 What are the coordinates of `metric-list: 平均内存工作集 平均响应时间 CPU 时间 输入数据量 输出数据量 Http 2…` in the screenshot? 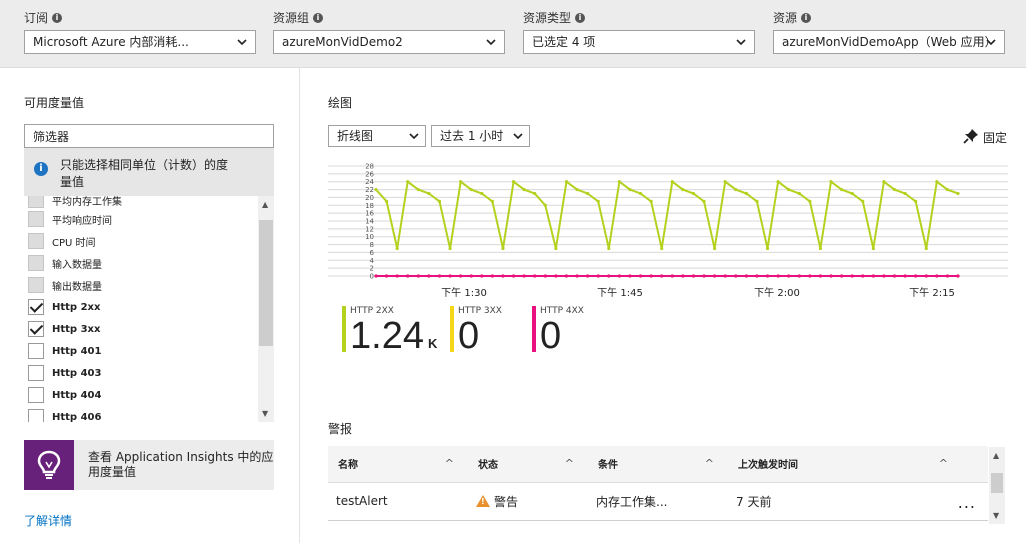 It's located at (149, 309).